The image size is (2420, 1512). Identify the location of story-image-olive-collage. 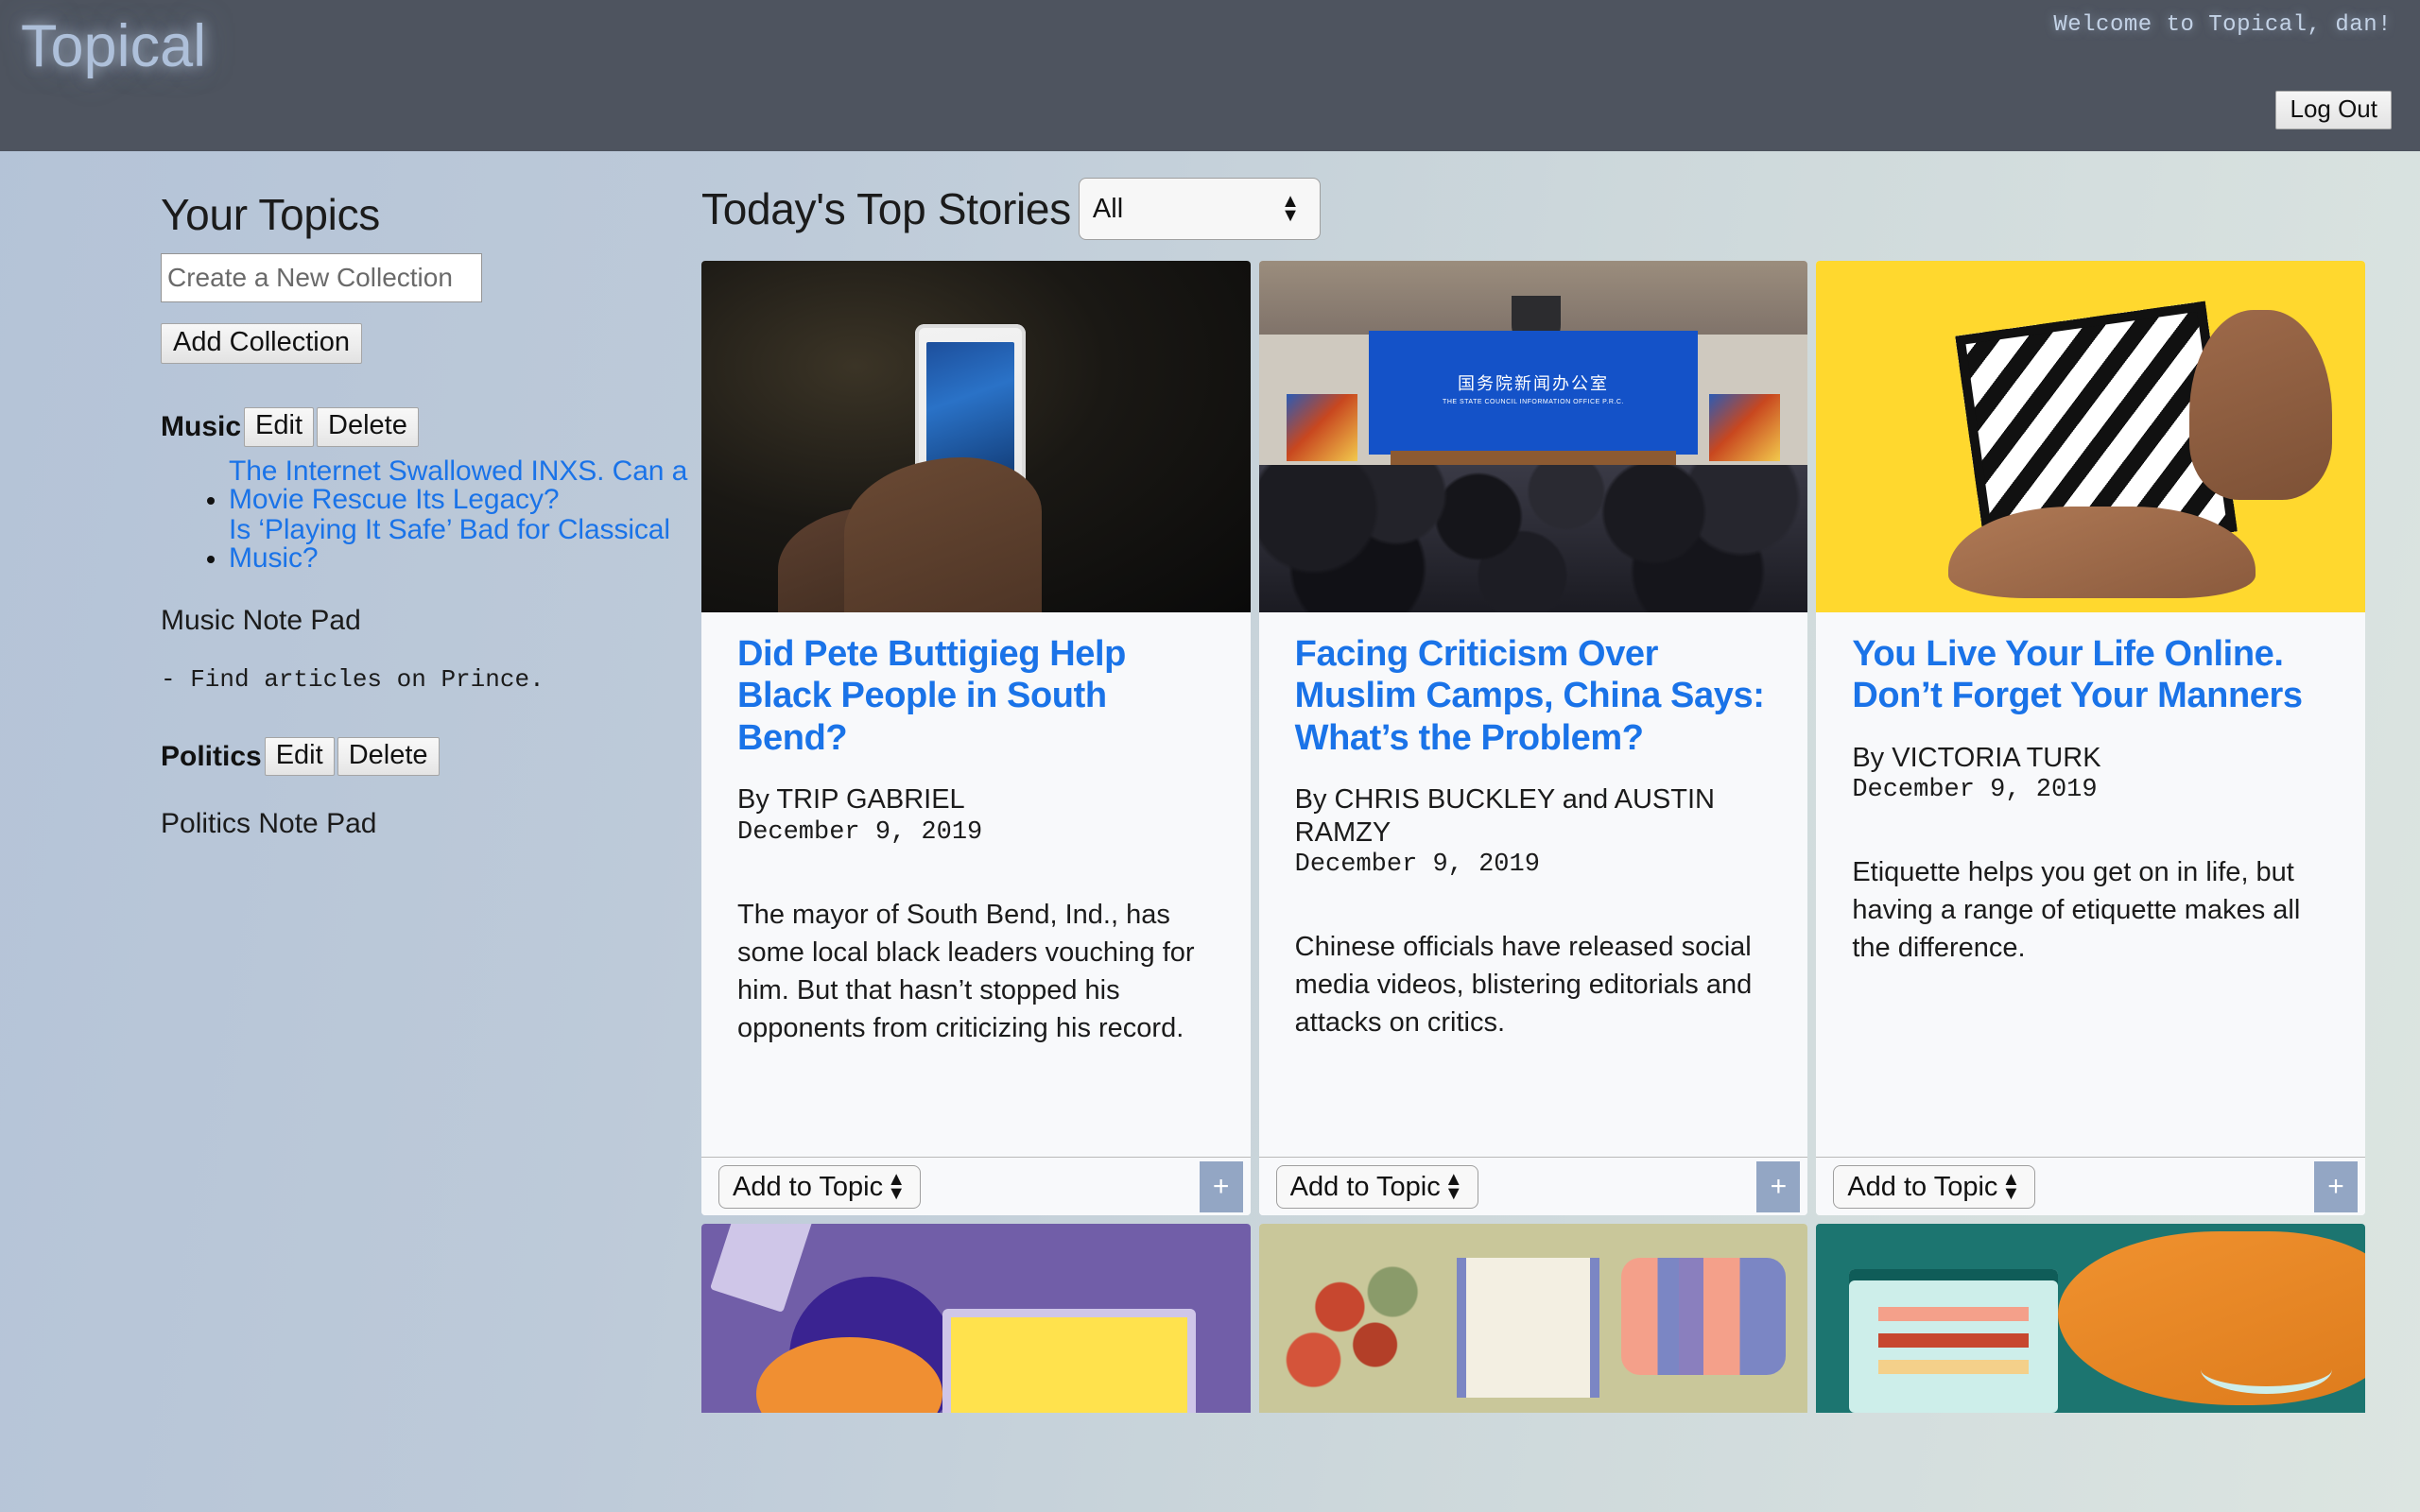
(1533, 1318).